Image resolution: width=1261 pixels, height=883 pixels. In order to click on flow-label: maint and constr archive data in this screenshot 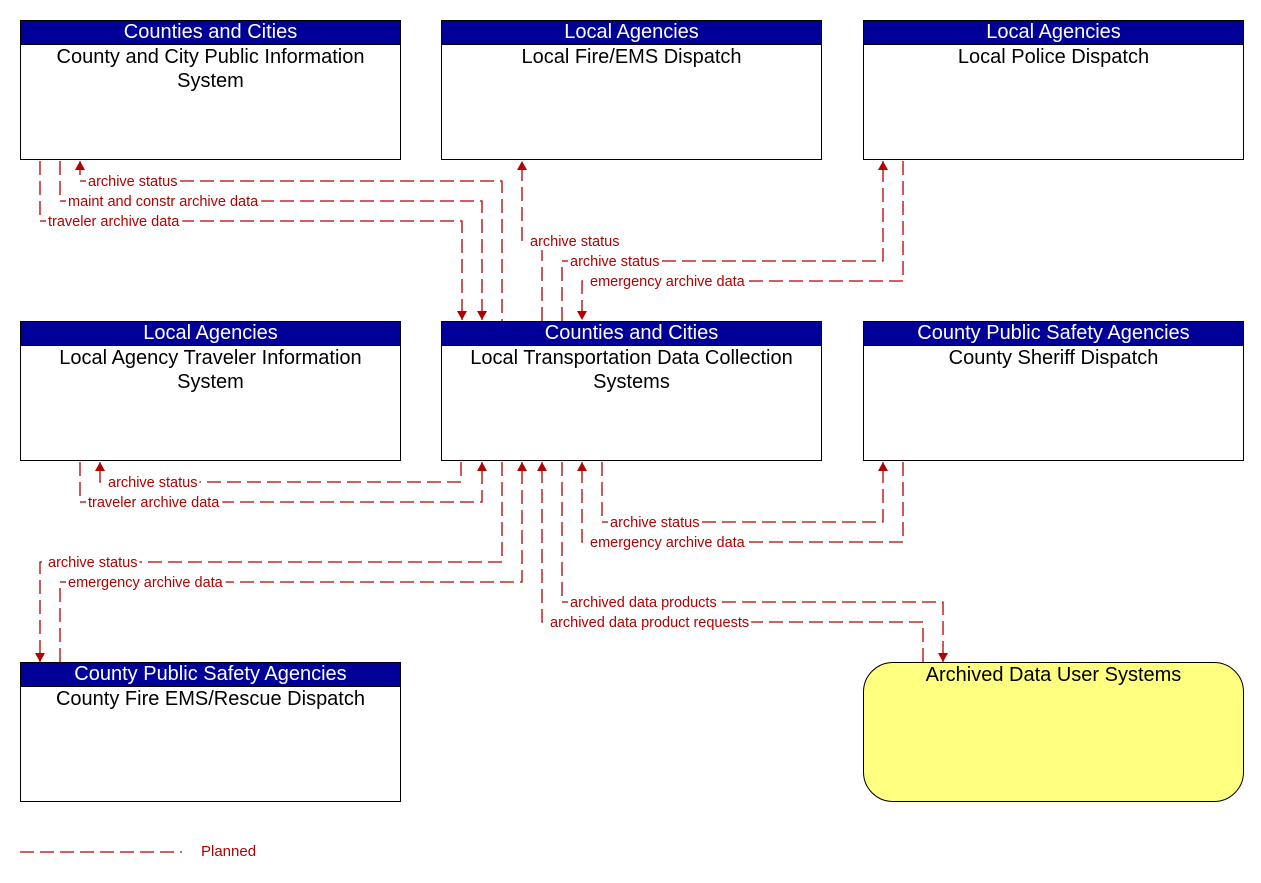, I will do `click(163, 202)`.